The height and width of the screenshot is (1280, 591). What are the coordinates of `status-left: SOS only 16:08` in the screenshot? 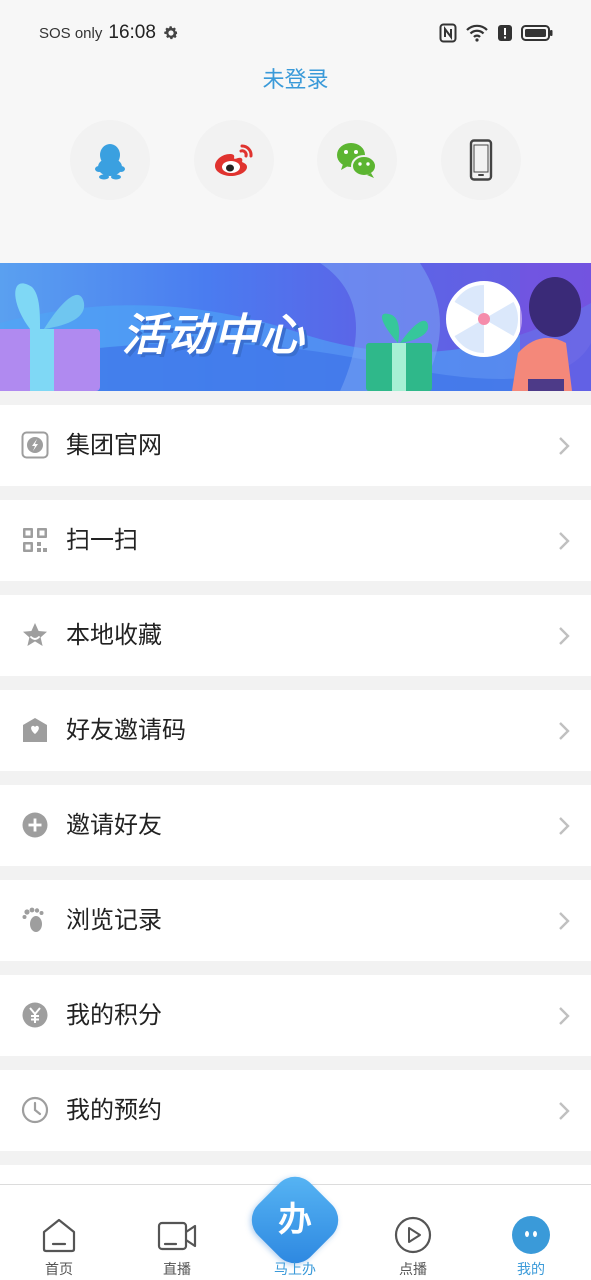 It's located at (109, 33).